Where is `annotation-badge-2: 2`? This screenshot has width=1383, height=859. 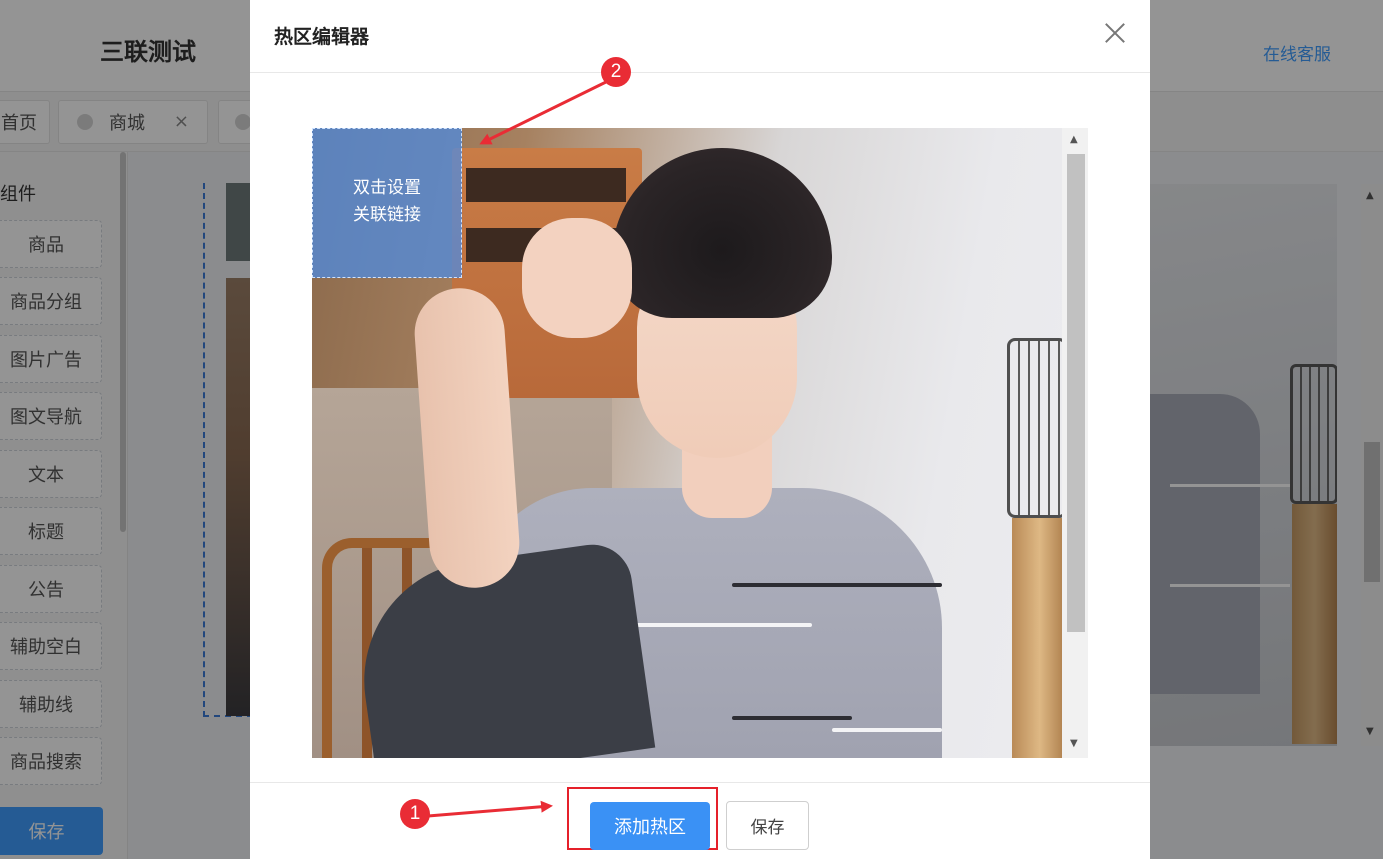
annotation-badge-2: 2 is located at coordinates (616, 72).